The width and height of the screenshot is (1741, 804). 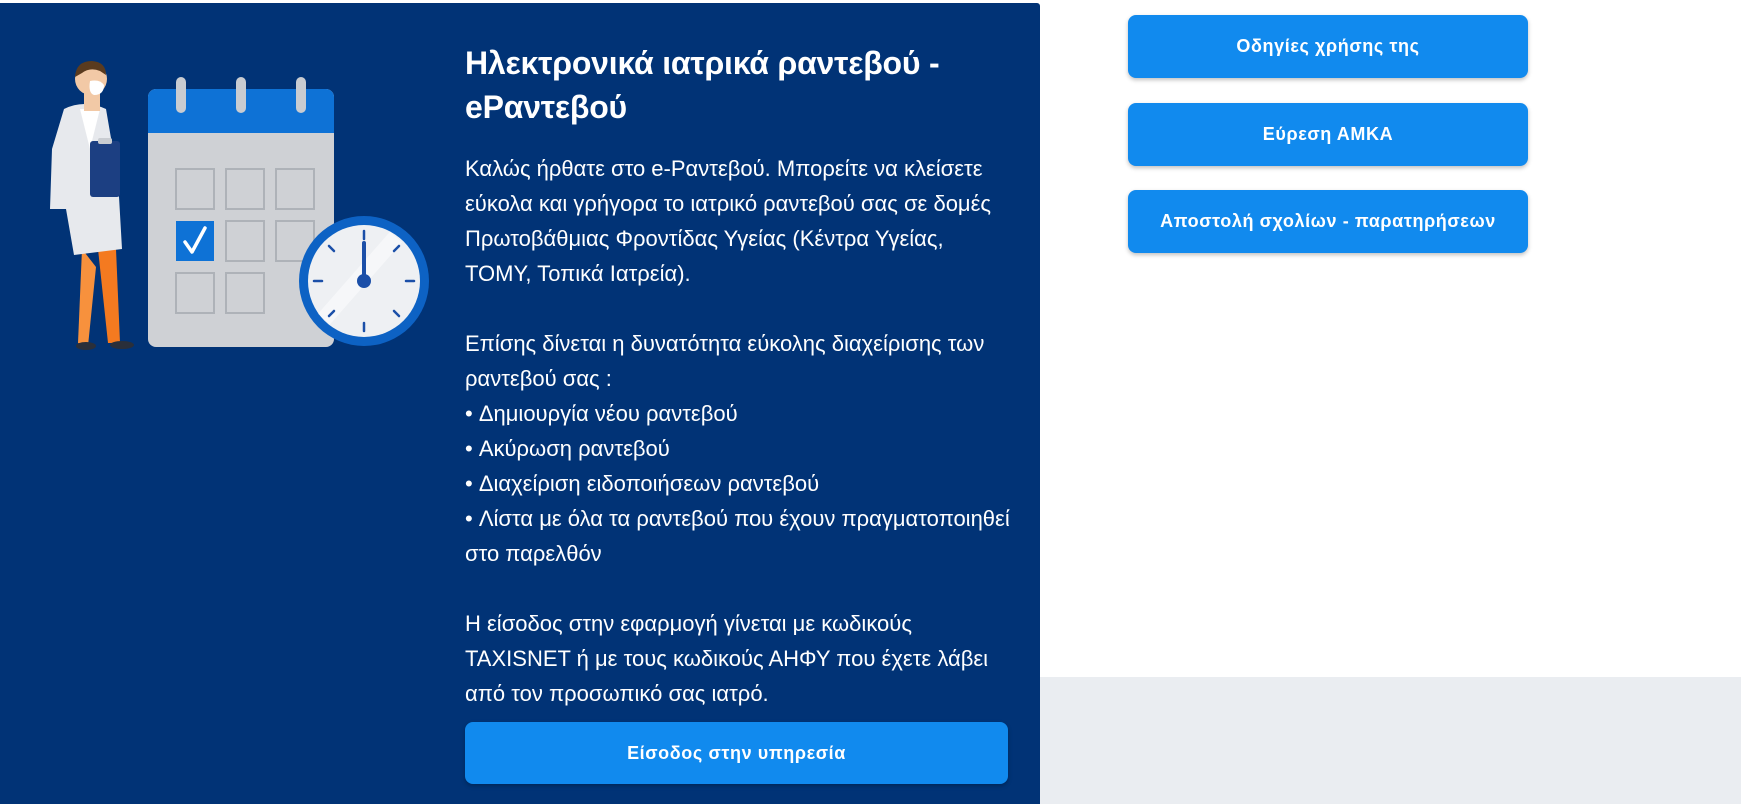 What do you see at coordinates (364, 281) in the screenshot?
I see `clock-icon` at bounding box center [364, 281].